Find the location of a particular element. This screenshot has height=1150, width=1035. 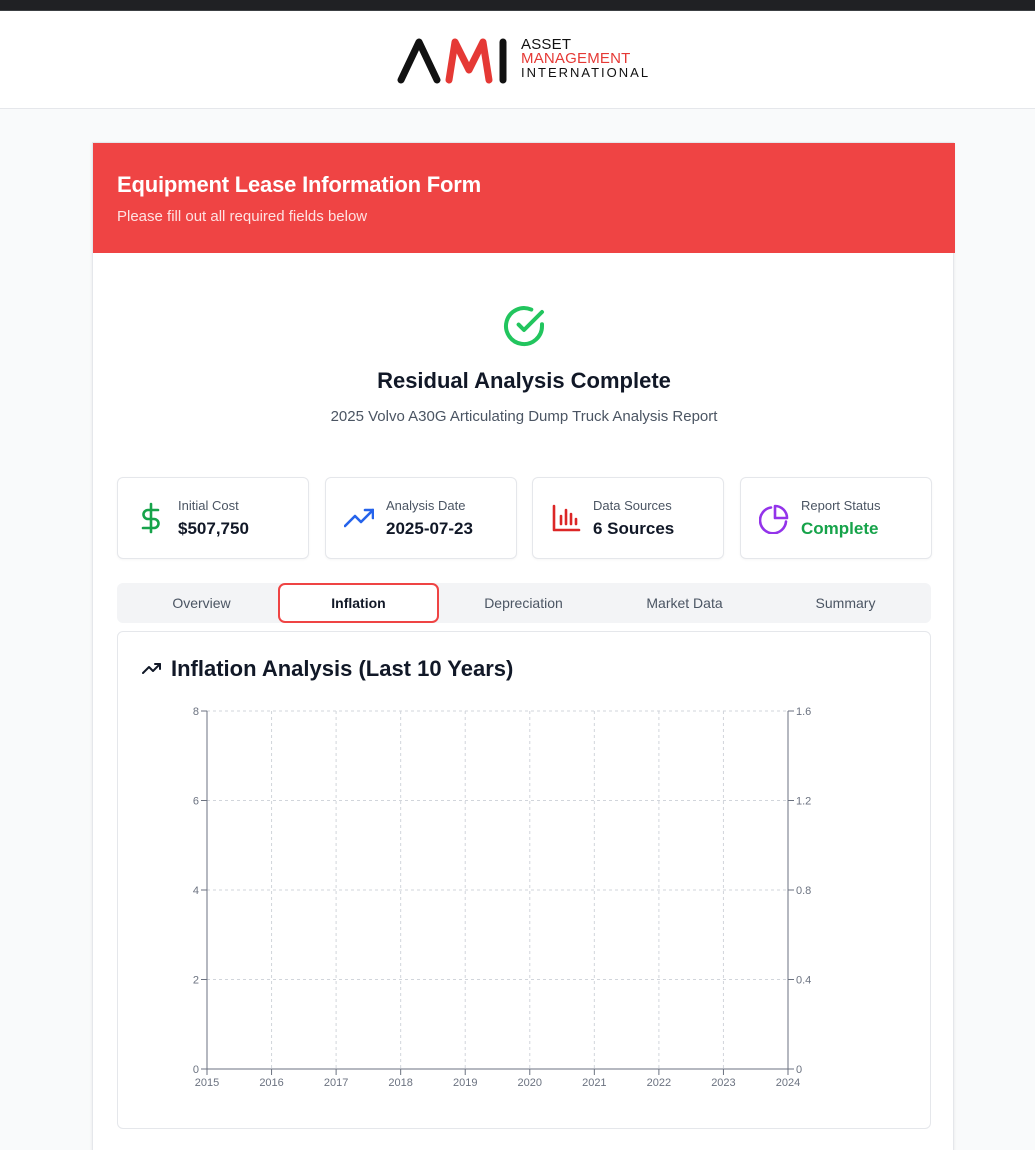

x-tick-label: 2022 is located at coordinates (659, 1083).